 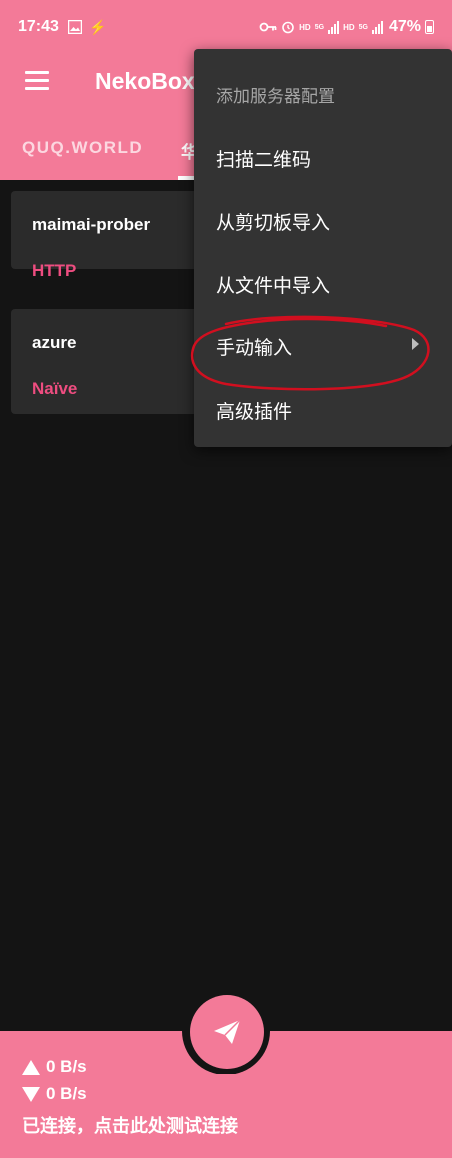 I want to click on hd-label-1: HD, so click(x=305, y=27).